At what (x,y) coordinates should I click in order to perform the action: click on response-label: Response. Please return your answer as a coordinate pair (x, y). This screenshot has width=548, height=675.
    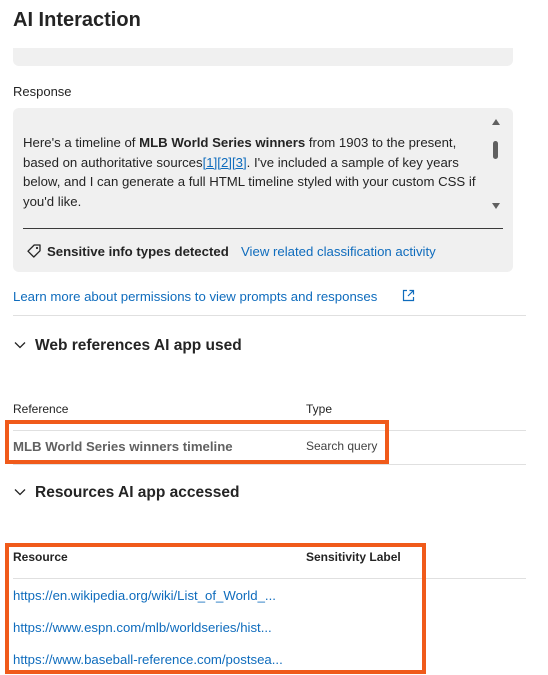
    Looking at the image, I should click on (42, 91).